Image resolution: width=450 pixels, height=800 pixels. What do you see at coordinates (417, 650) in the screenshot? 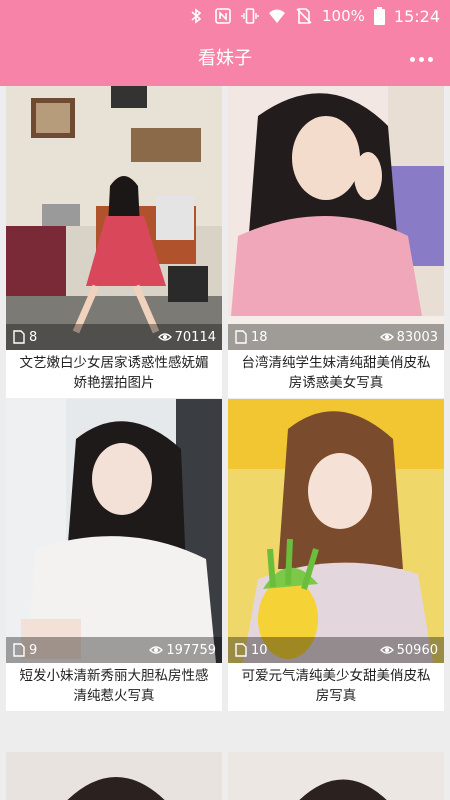
I see `view-count: 50960` at bounding box center [417, 650].